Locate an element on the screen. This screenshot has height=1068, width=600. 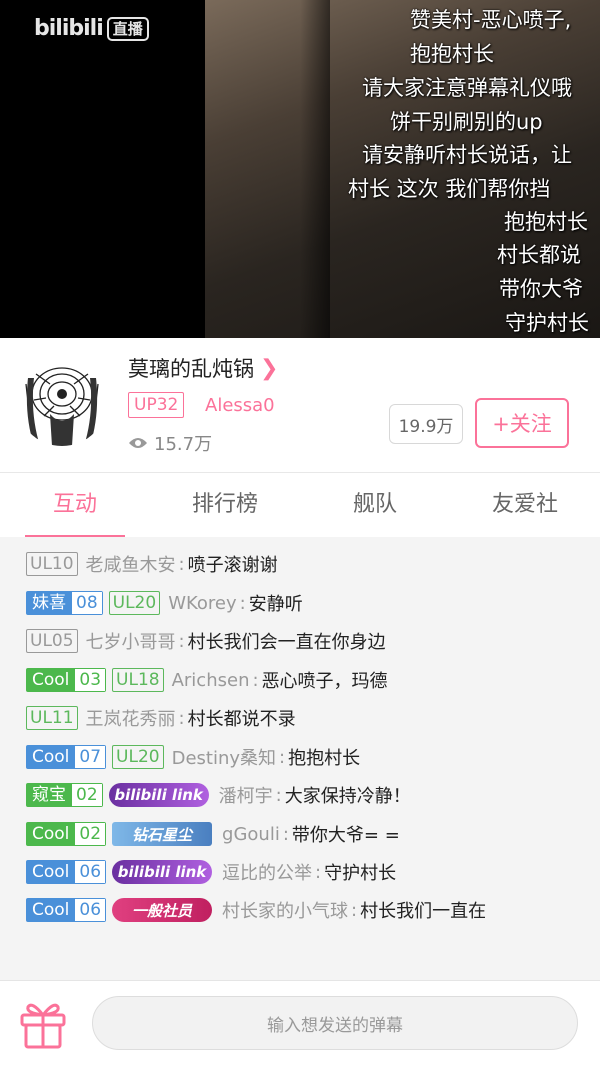
chat-text: 村长我们会一直在你身边 is located at coordinates (286, 642).